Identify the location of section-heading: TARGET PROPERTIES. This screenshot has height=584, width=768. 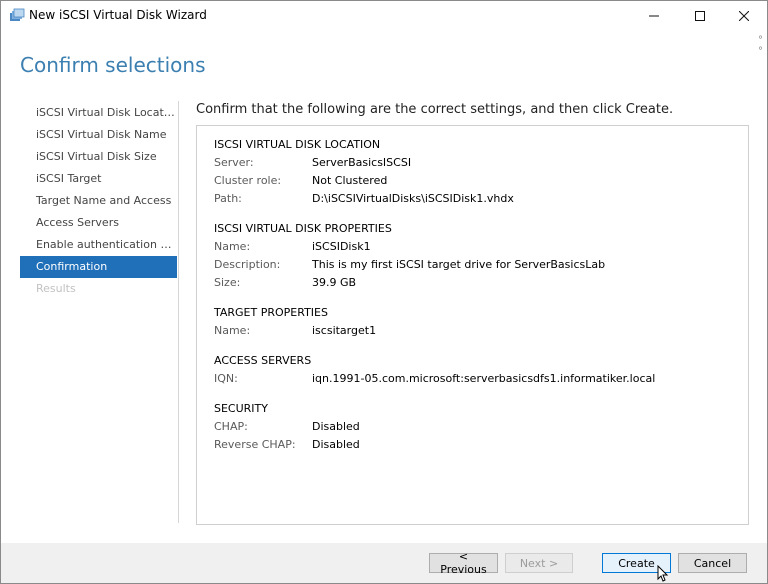
(271, 312).